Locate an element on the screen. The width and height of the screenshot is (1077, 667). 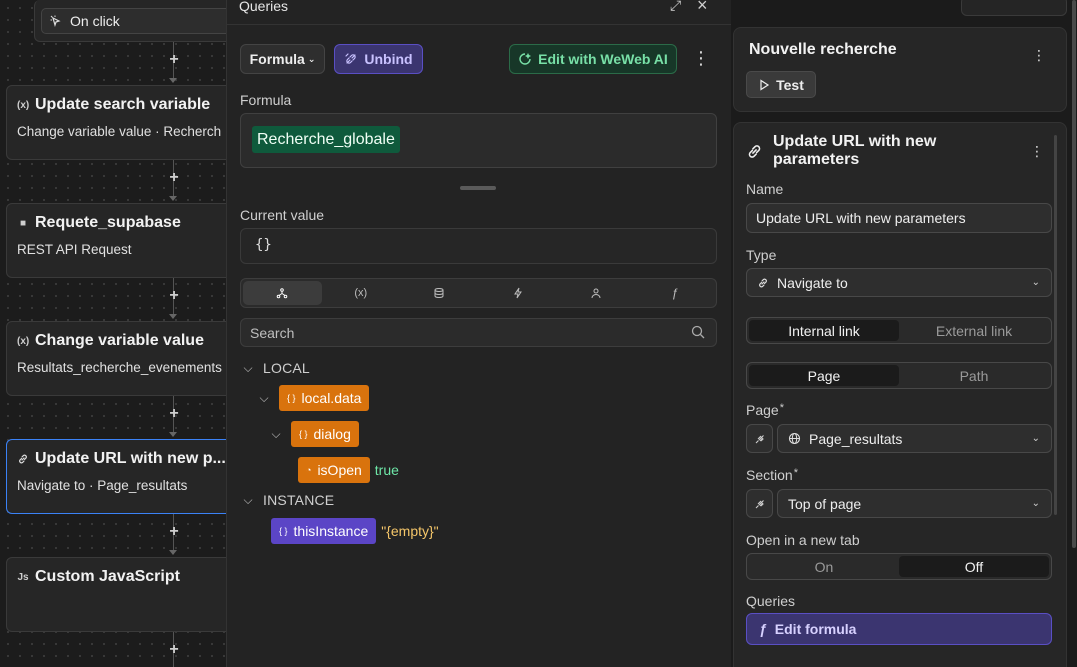
globe-icon is located at coordinates (794, 438).